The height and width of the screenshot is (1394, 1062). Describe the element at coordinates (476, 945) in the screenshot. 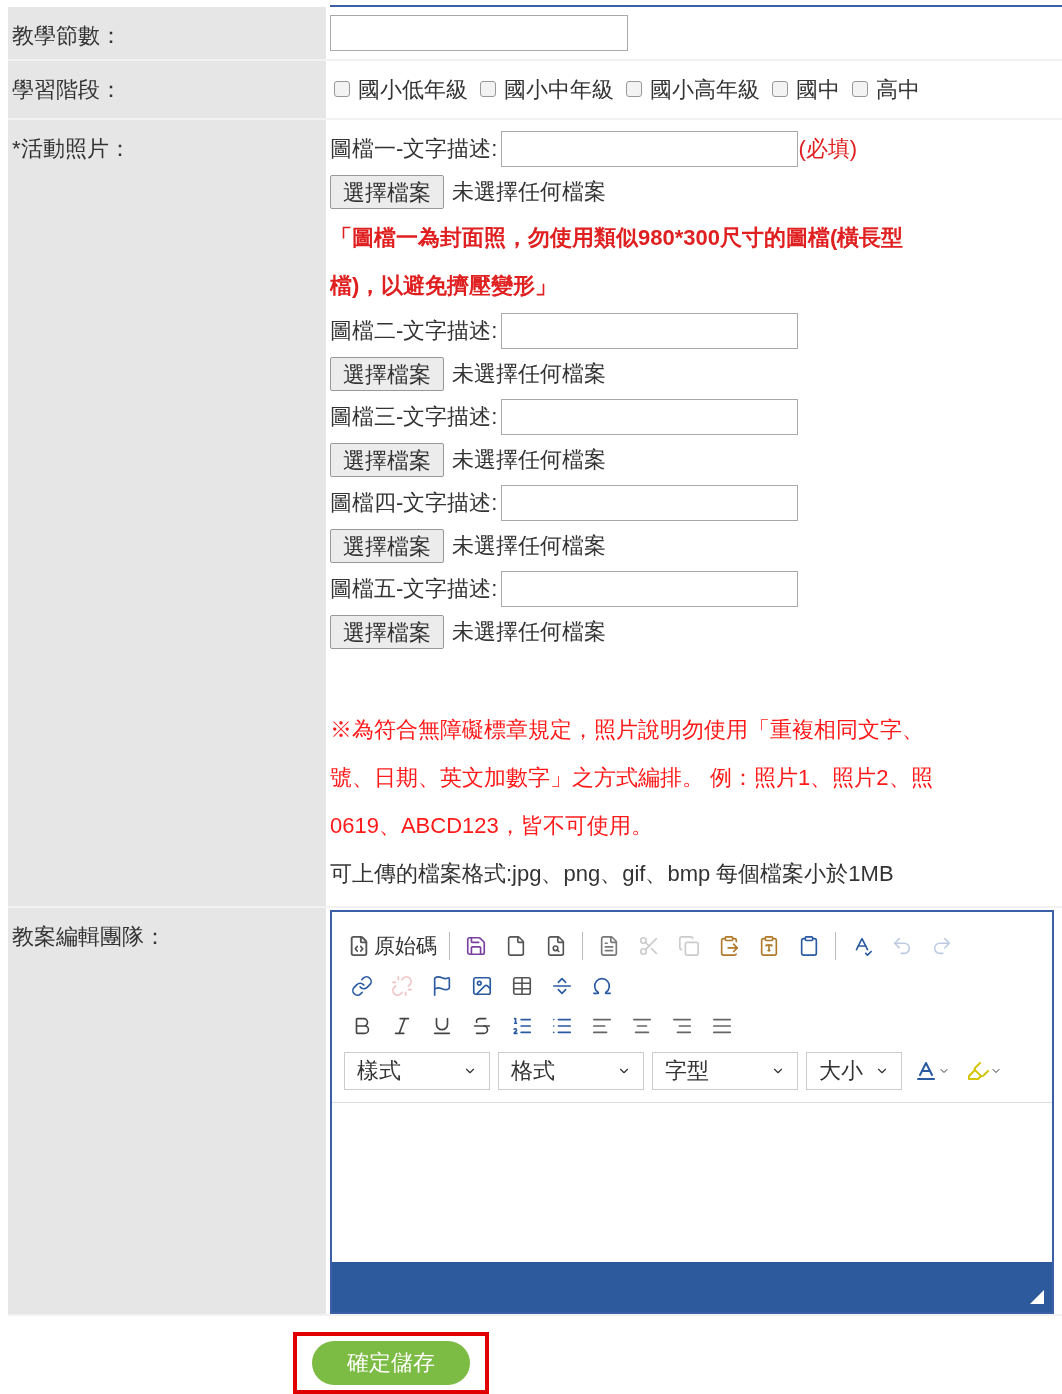

I see `save-icon` at that location.